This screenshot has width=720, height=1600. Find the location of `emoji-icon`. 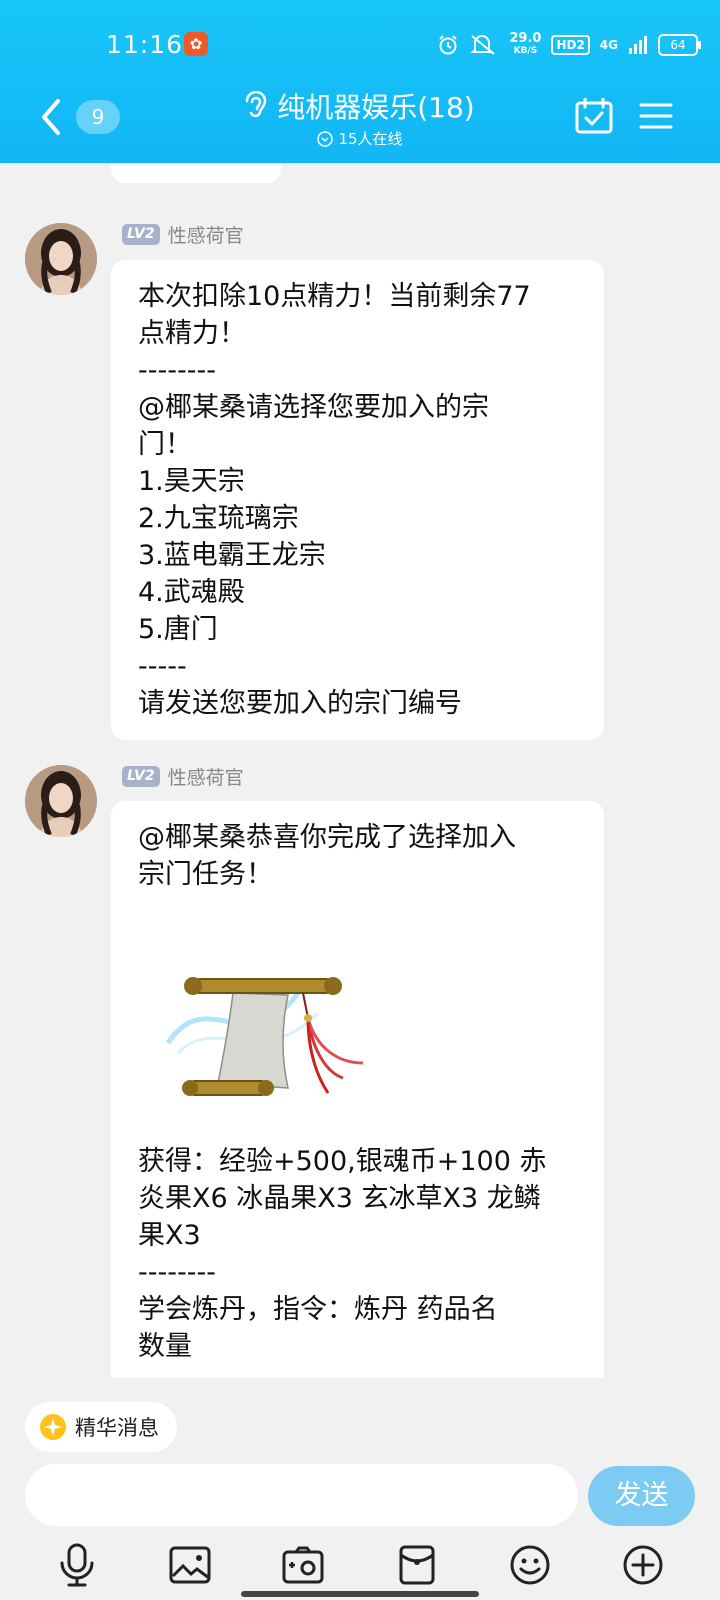

emoji-icon is located at coordinates (530, 1565).